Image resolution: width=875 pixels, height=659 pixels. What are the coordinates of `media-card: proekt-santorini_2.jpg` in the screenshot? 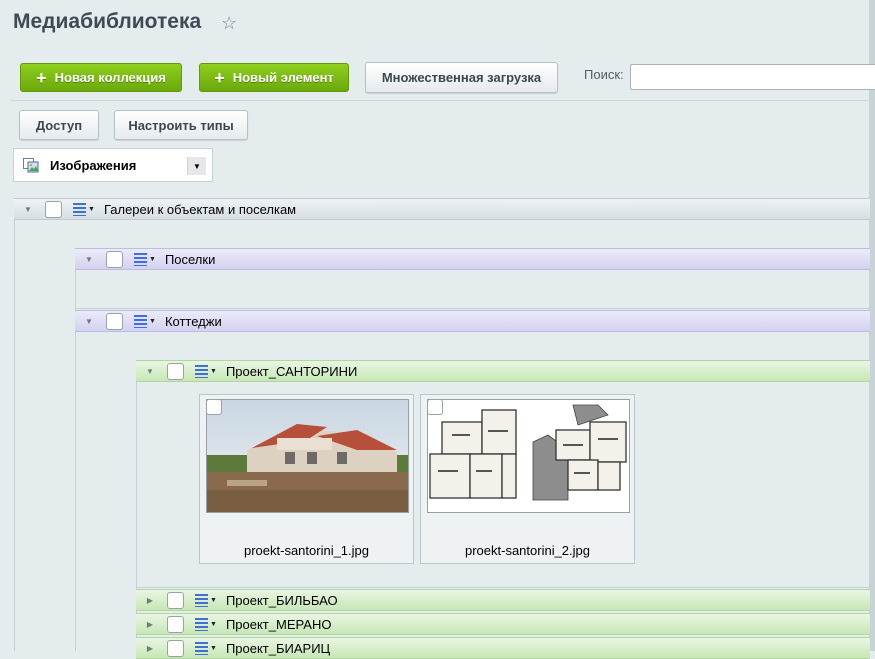 It's located at (527, 479).